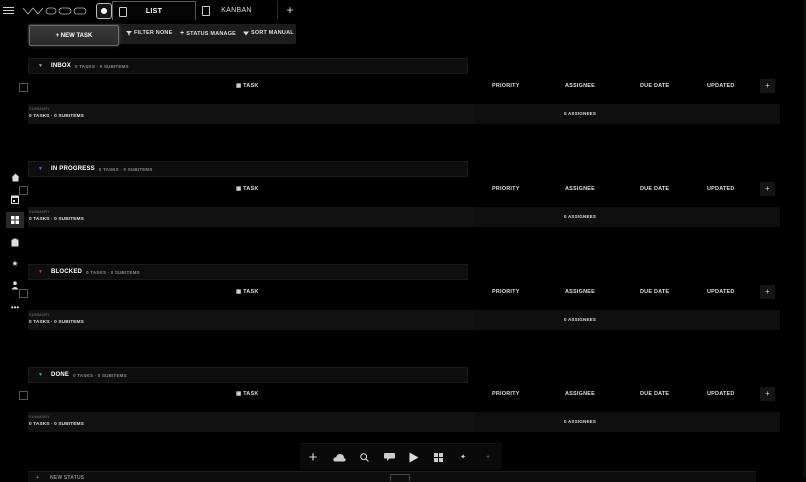 This screenshot has width=806, height=482. I want to click on cloud-icon, so click(339, 457).